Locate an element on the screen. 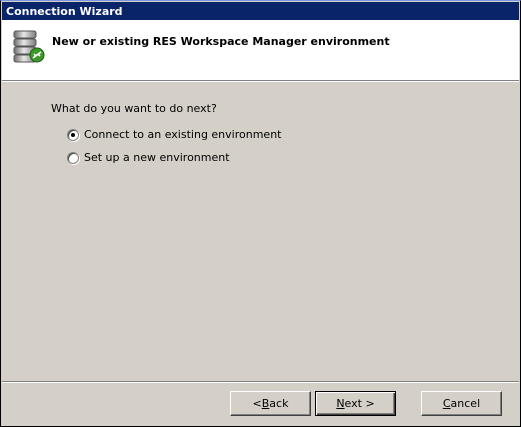 This screenshot has width=521, height=427. question-label: What do you want to do next? is located at coordinates (134, 108).